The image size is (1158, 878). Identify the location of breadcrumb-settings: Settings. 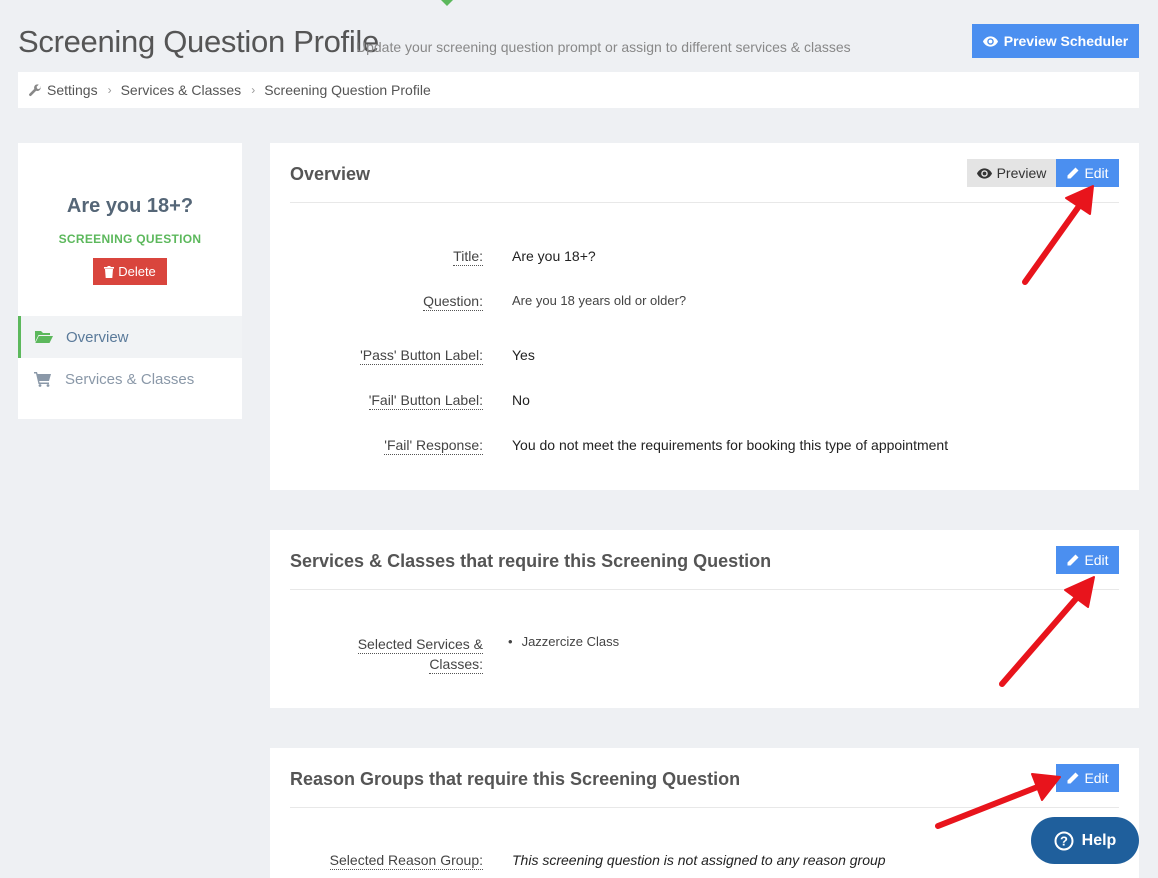
(72, 90).